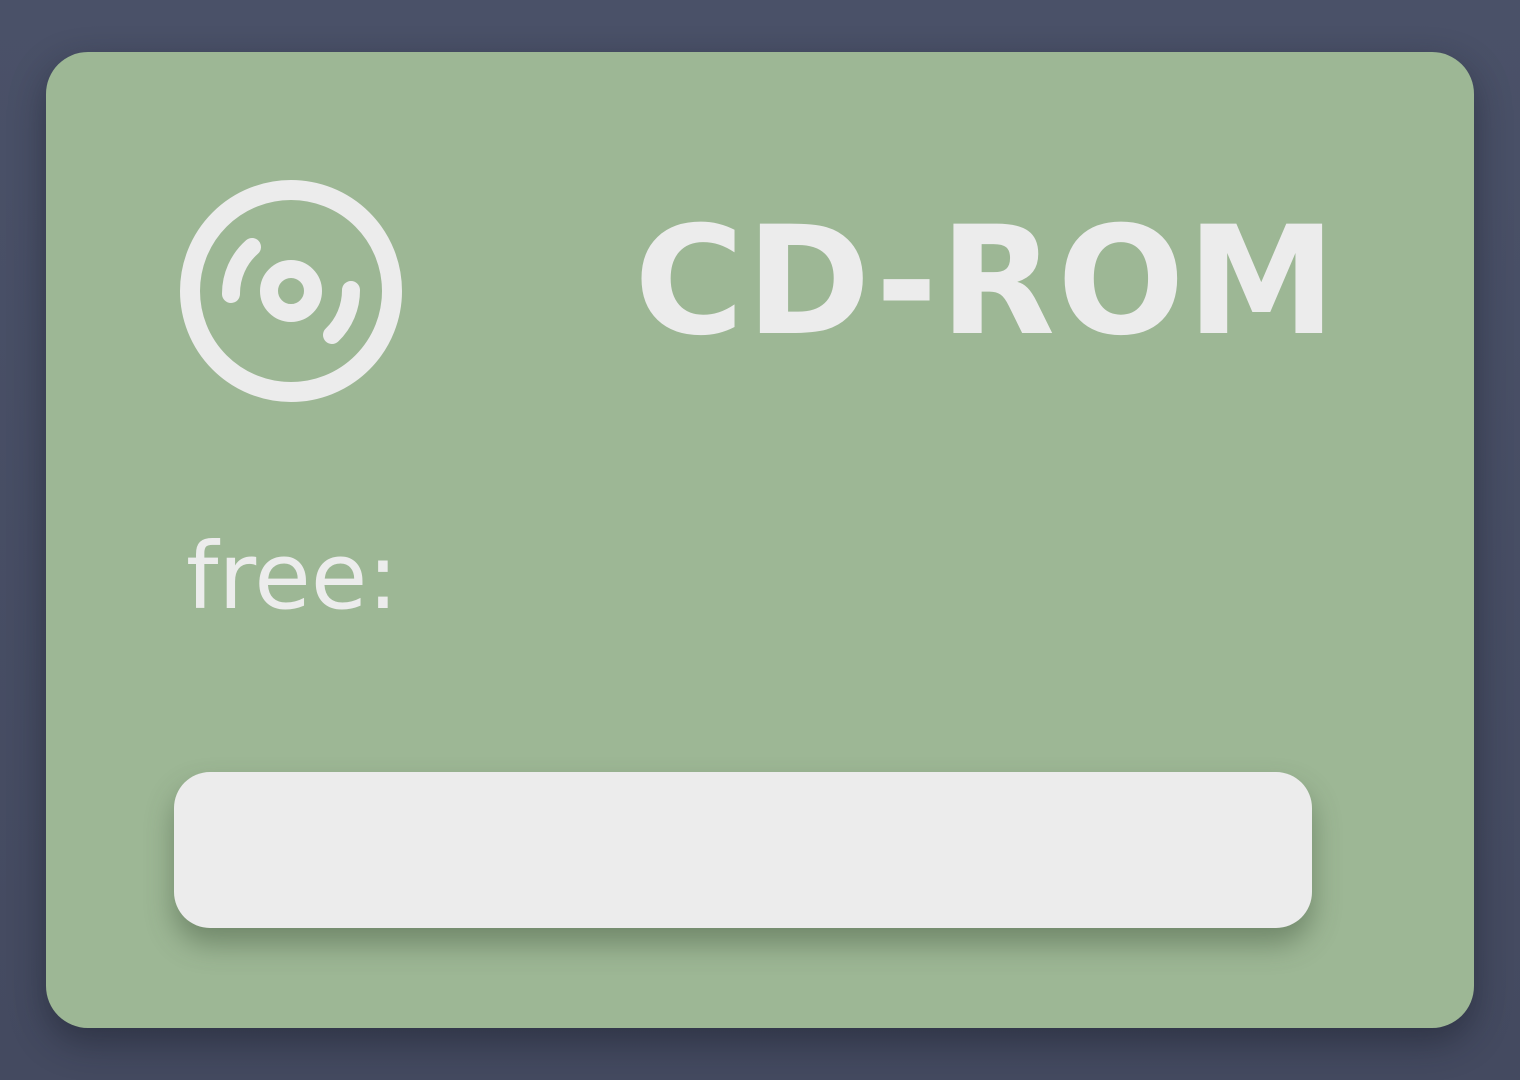  Describe the element at coordinates (291, 291) in the screenshot. I see `disc-icon` at that location.